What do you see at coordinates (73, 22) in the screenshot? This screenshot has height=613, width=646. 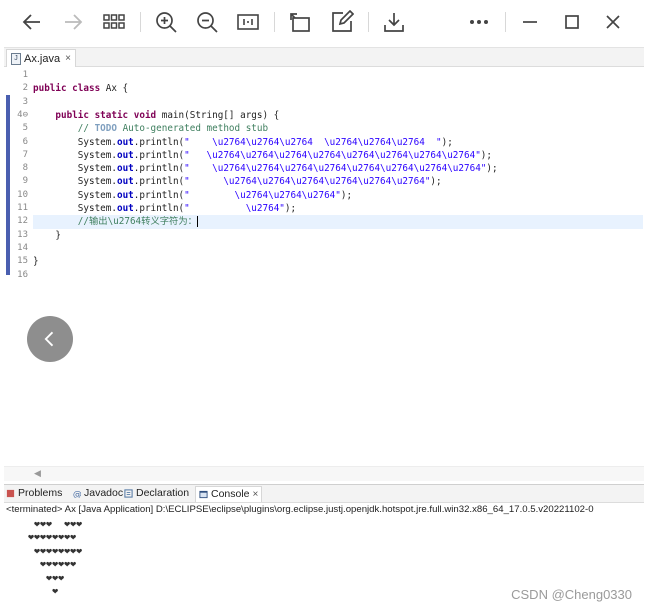 I see `arrow-right-icon` at bounding box center [73, 22].